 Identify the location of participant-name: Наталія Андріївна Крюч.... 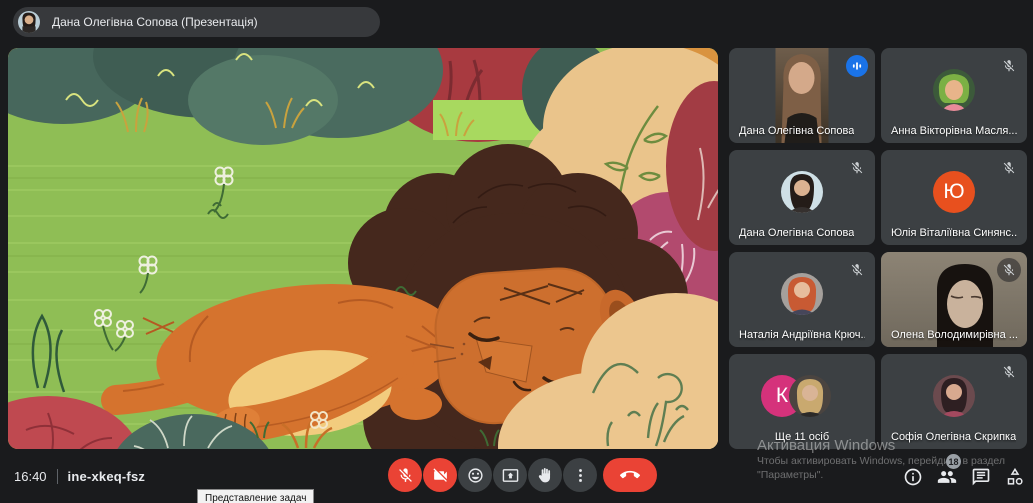
(802, 335).